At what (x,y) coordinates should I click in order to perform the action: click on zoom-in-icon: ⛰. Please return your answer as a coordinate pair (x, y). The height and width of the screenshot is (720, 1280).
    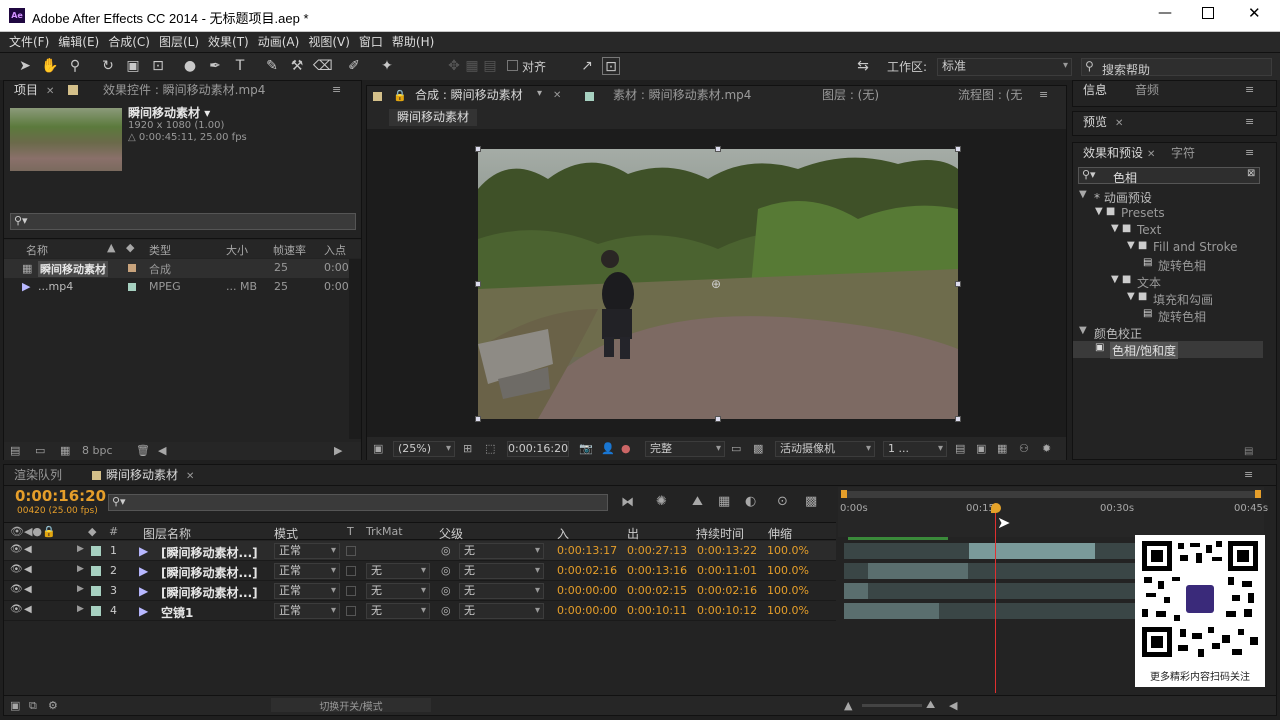
    Looking at the image, I should click on (930, 705).